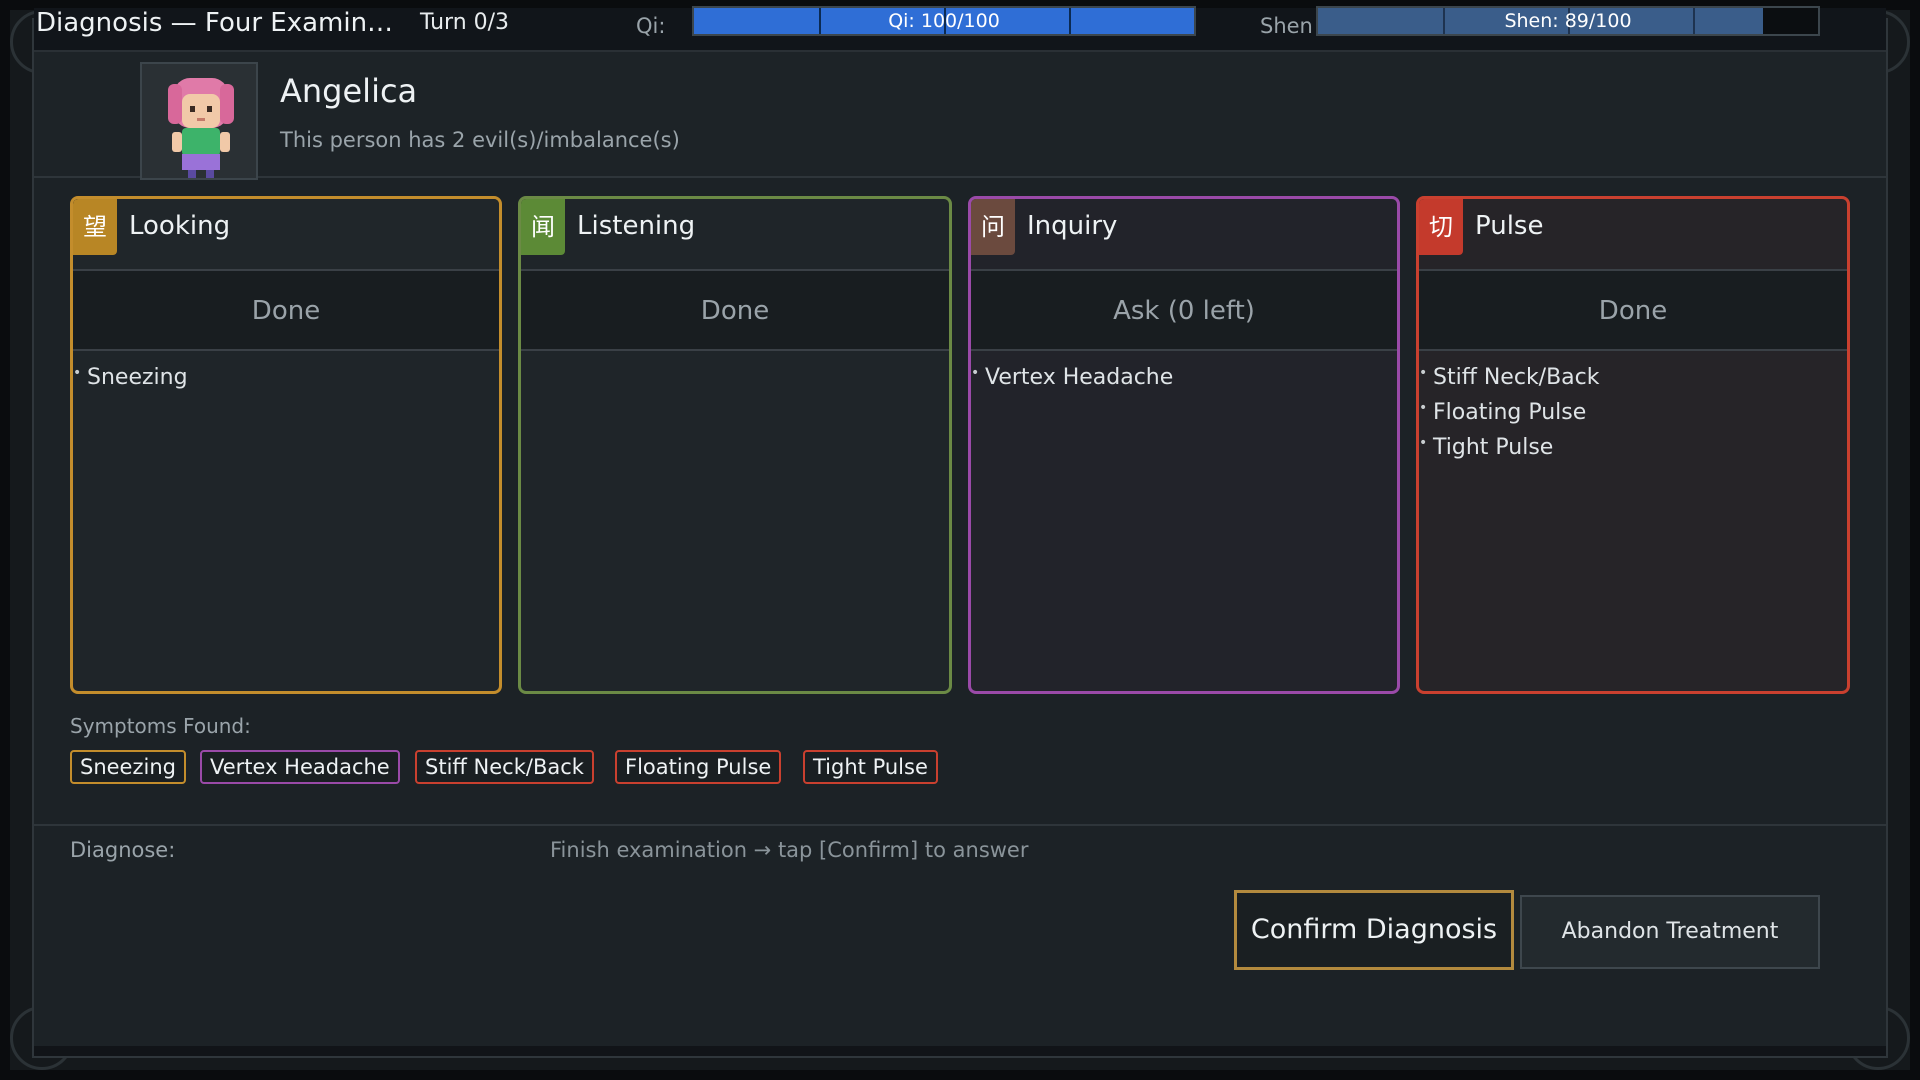 This screenshot has width=1920, height=1080. Describe the element at coordinates (1633, 235) in the screenshot. I see `card-header: 切 Pulse` at that location.